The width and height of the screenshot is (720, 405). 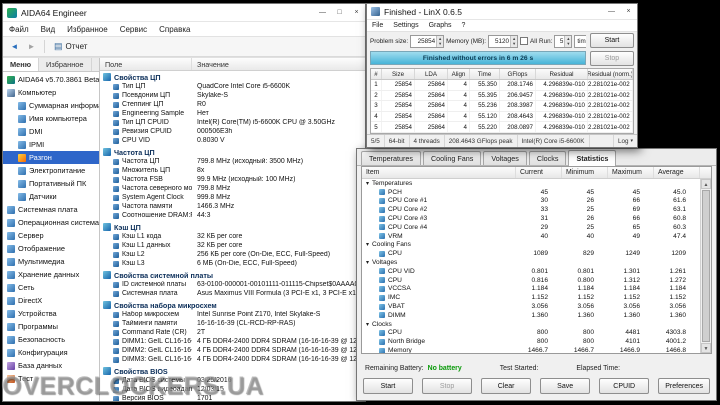 I want to click on stats-row: ▾ Voltages, so click(x=531, y=262).